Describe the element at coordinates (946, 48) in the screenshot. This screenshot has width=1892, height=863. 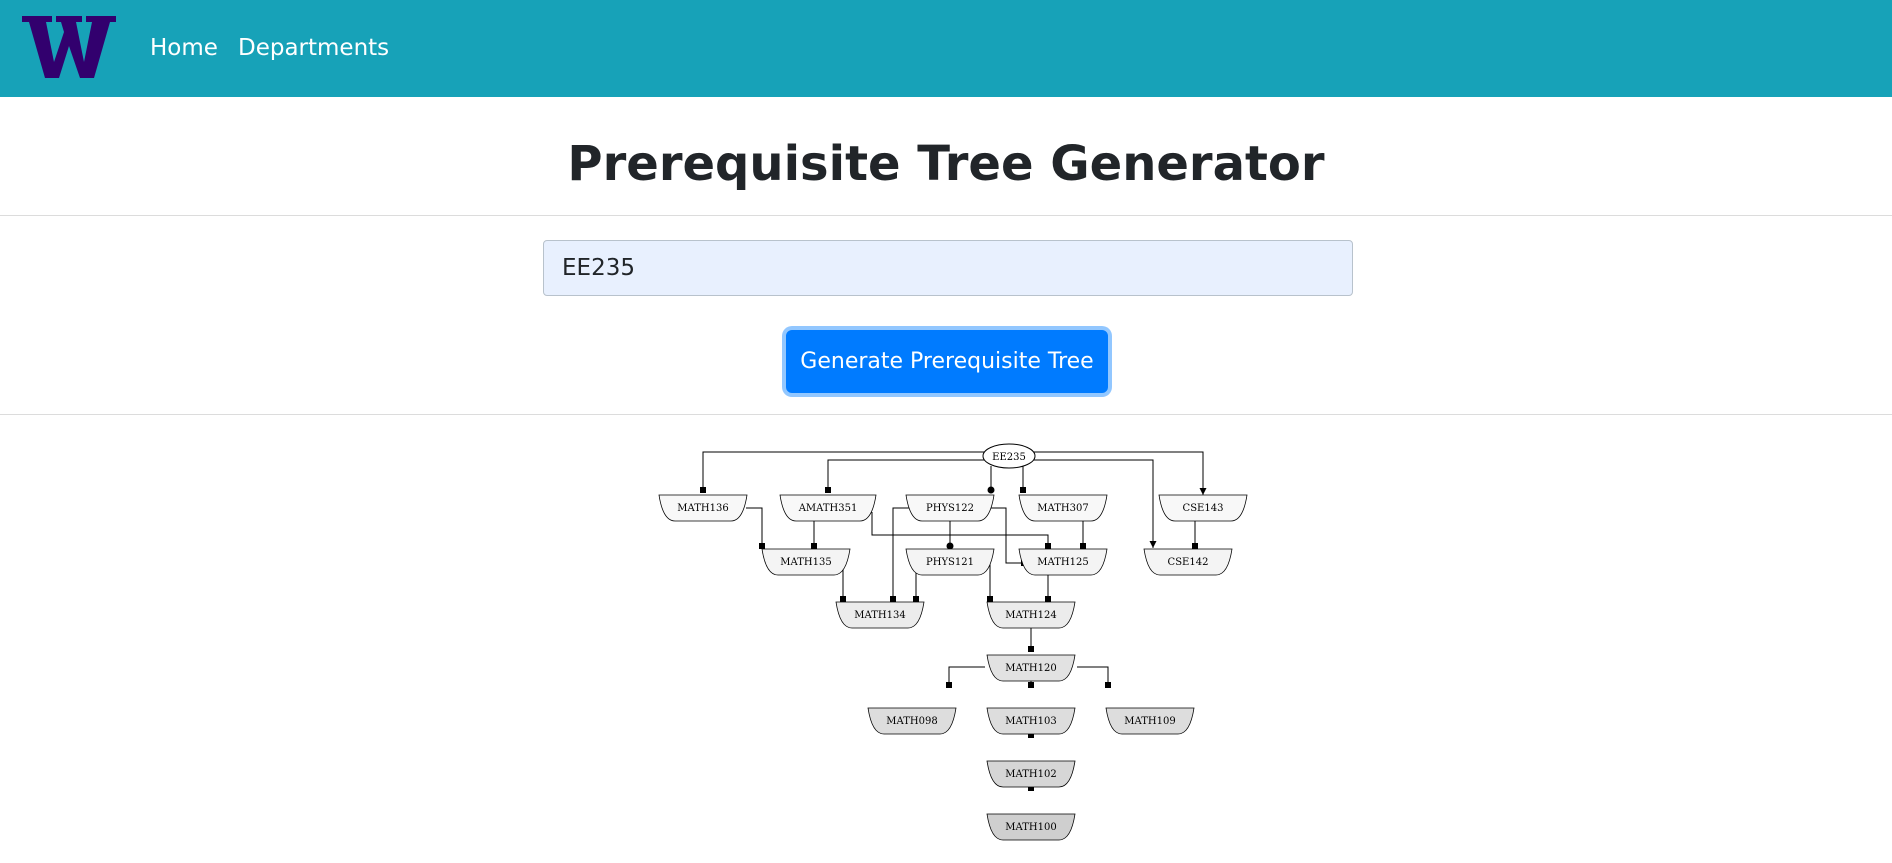
I see `navbar: Home Departments` at that location.